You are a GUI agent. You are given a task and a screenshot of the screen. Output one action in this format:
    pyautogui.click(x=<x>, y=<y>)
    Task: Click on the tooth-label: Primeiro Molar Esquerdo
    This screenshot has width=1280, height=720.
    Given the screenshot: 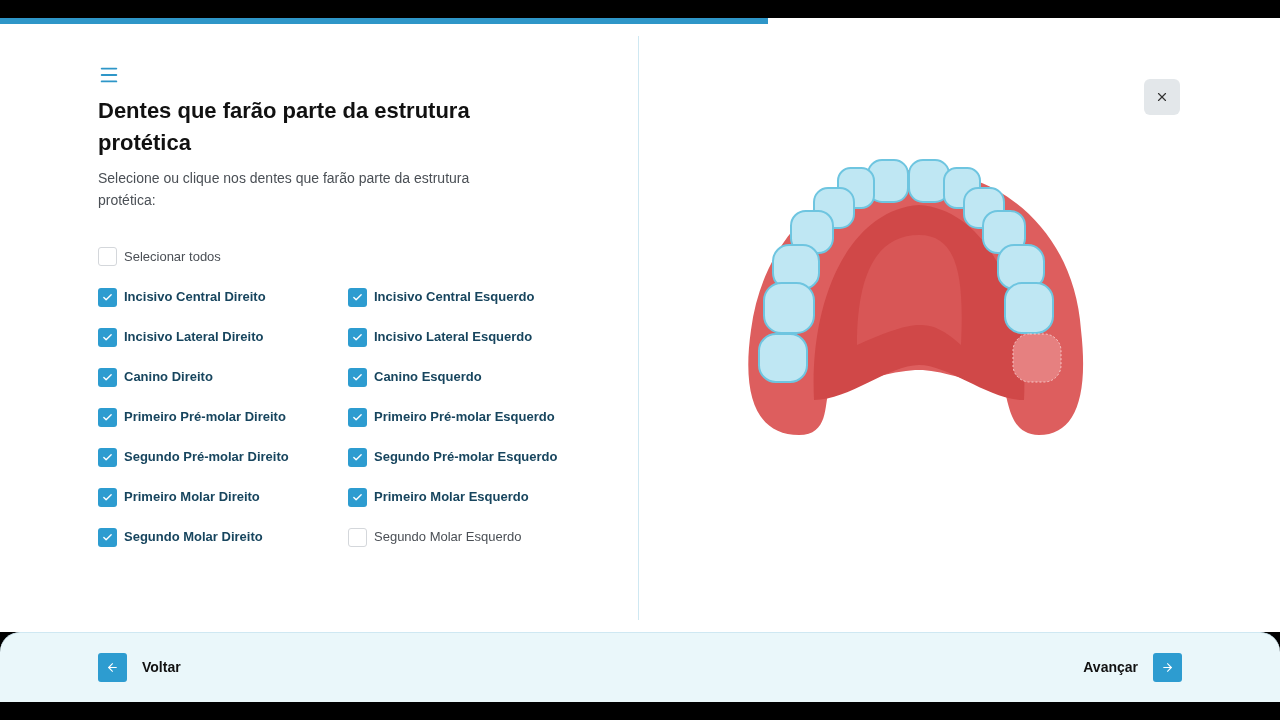 What is the action you would take?
    pyautogui.click(x=451, y=497)
    